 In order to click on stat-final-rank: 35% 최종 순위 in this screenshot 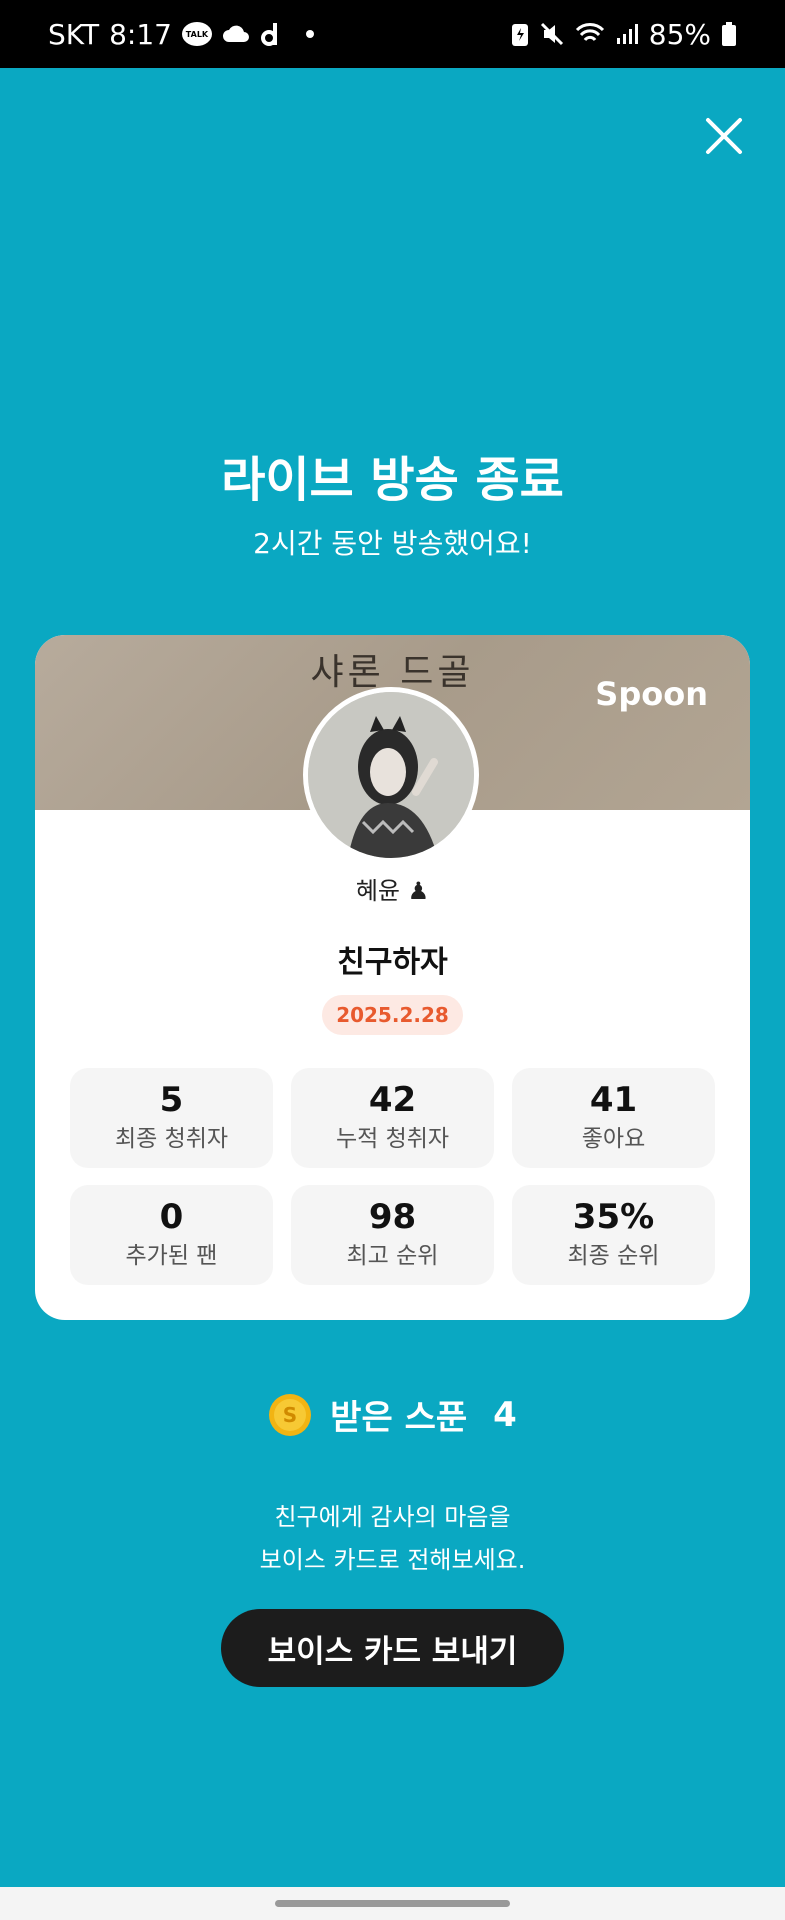, I will do `click(613, 1235)`.